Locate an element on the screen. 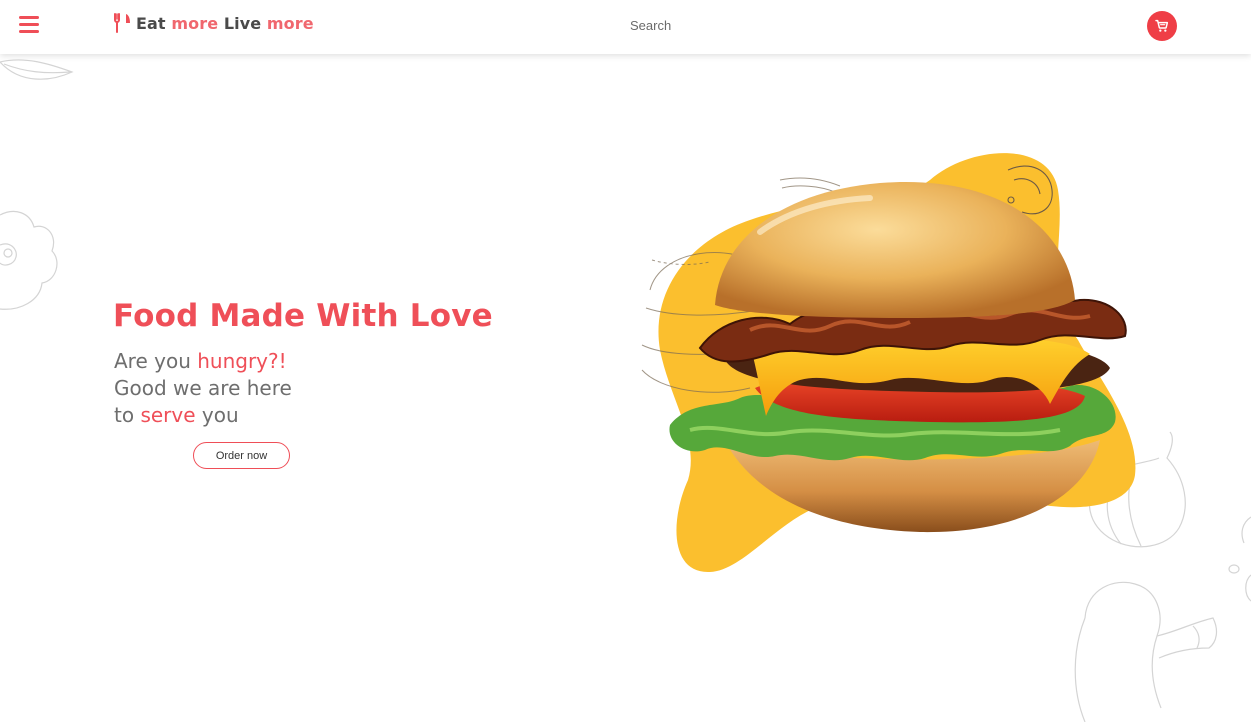  cauliflower-doodle-icon is located at coordinates (29, 260).